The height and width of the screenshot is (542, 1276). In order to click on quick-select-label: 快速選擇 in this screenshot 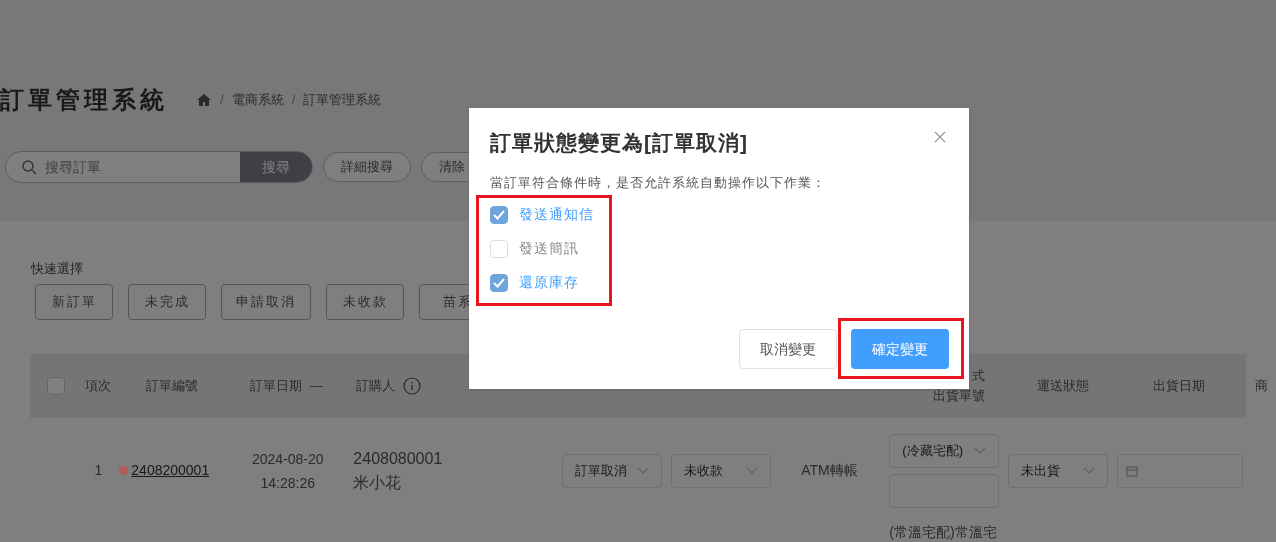, I will do `click(57, 269)`.